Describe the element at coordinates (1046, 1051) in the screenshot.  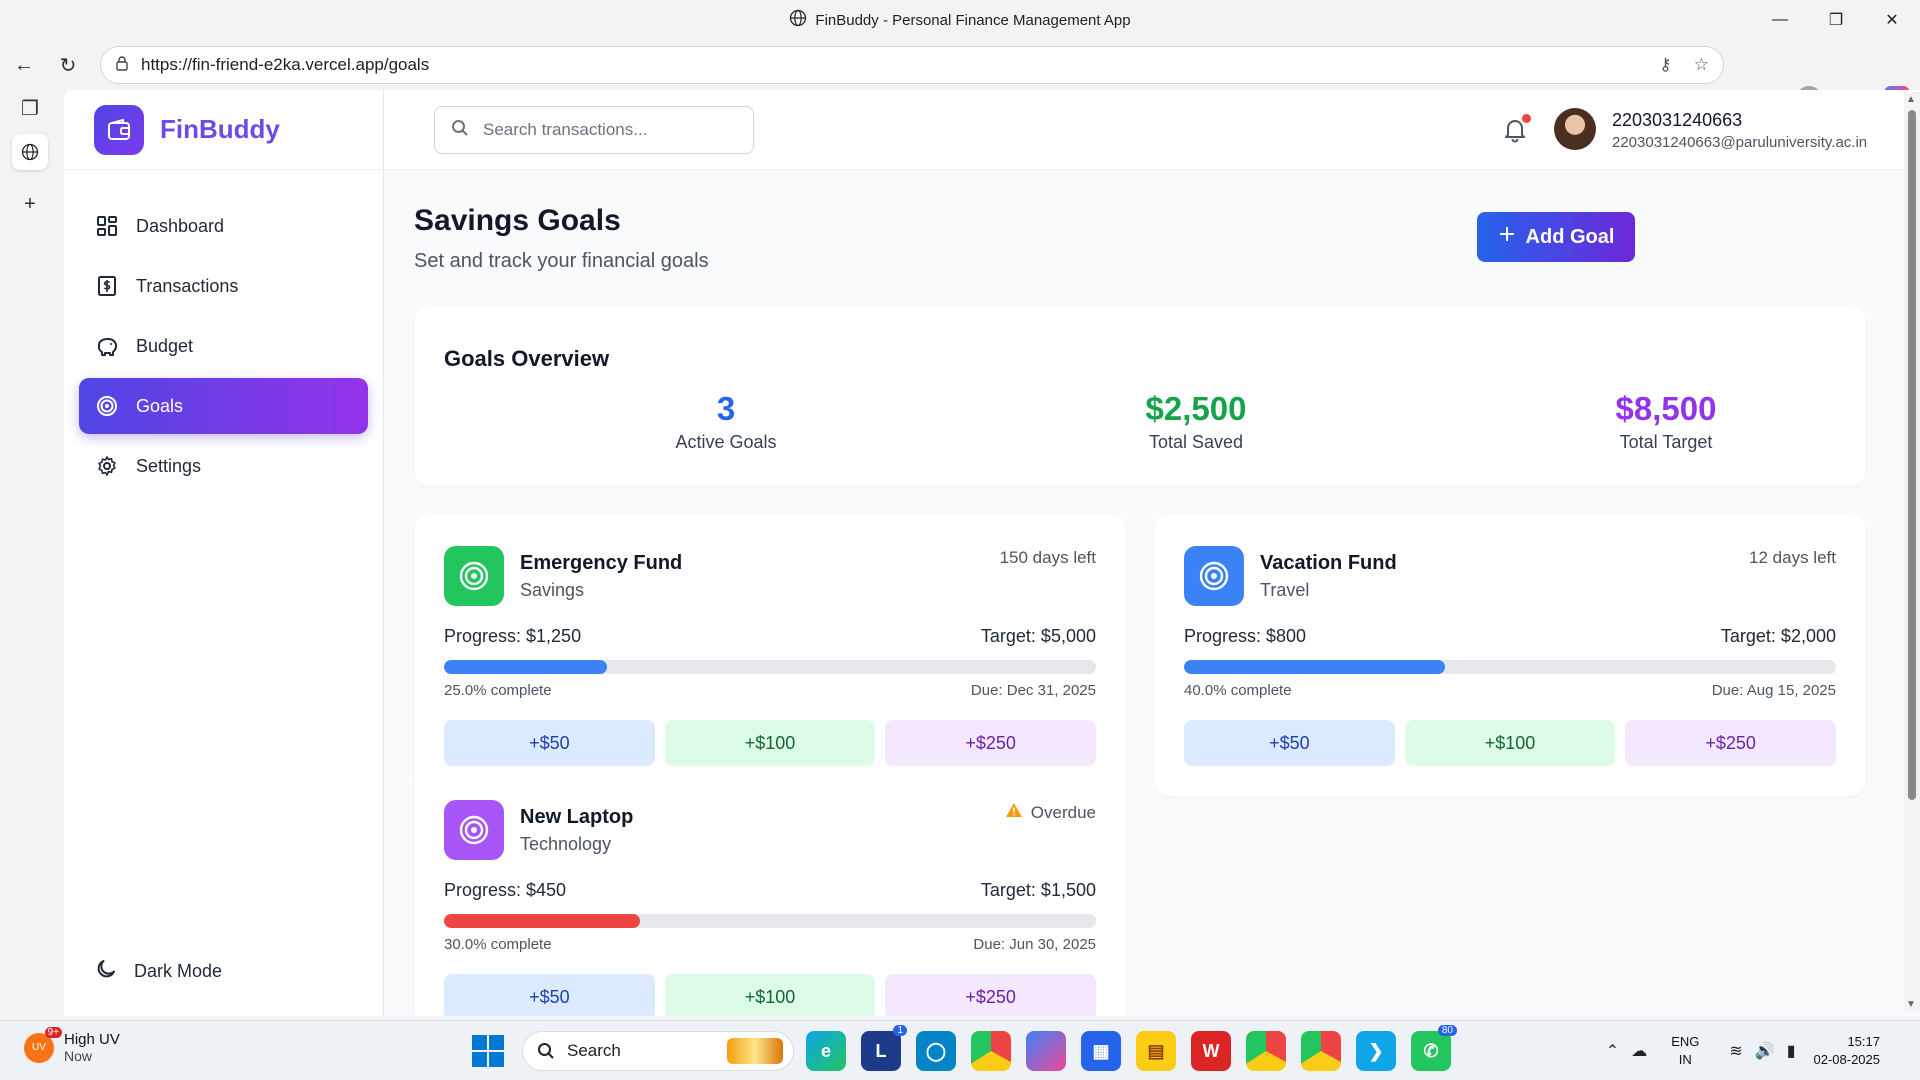
I see `copilot-app-icon` at that location.